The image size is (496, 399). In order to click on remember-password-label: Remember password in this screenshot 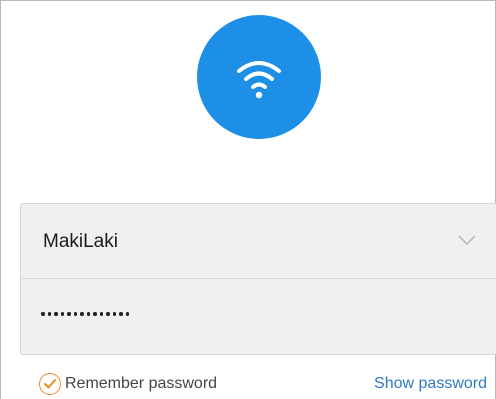, I will do `click(141, 384)`.